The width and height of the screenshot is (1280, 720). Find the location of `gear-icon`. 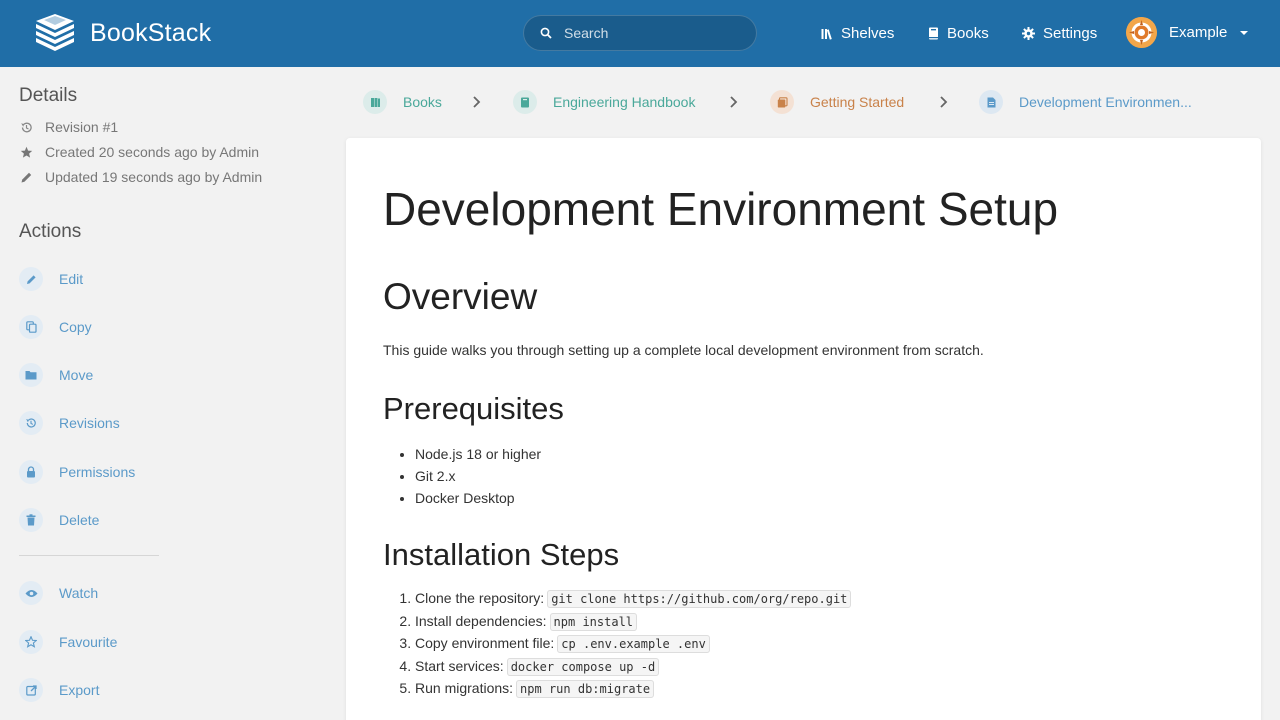

gear-icon is located at coordinates (1028, 33).